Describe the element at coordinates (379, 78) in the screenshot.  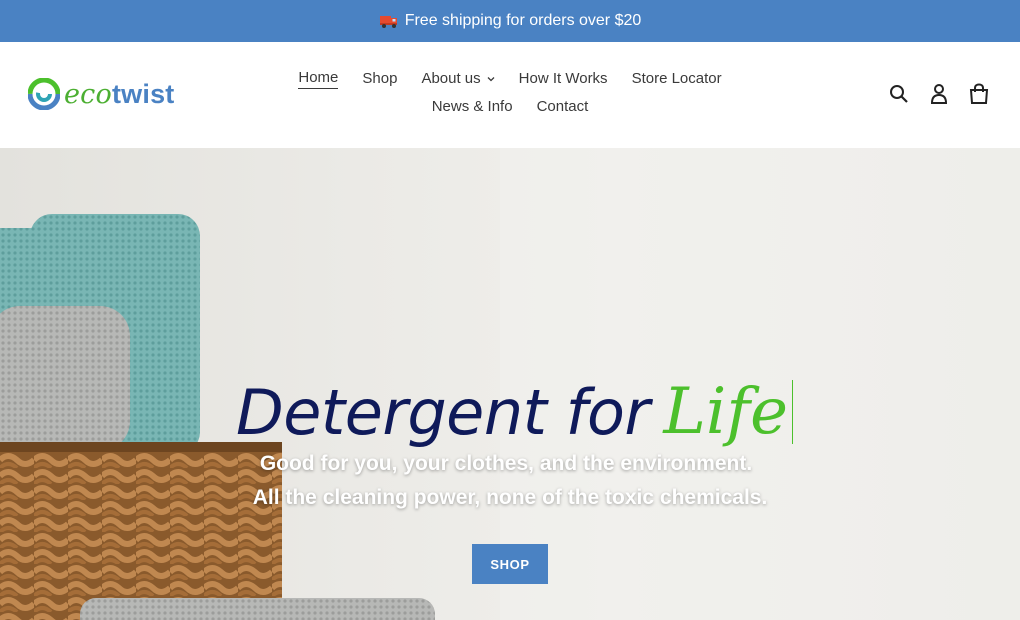
I see `nav-shop: Shop` at that location.